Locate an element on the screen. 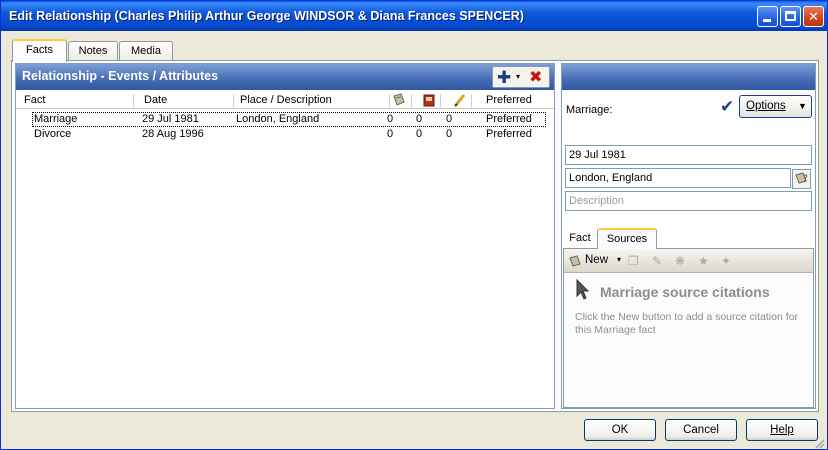  add-dropdown-icon: ▾ is located at coordinates (518, 76).